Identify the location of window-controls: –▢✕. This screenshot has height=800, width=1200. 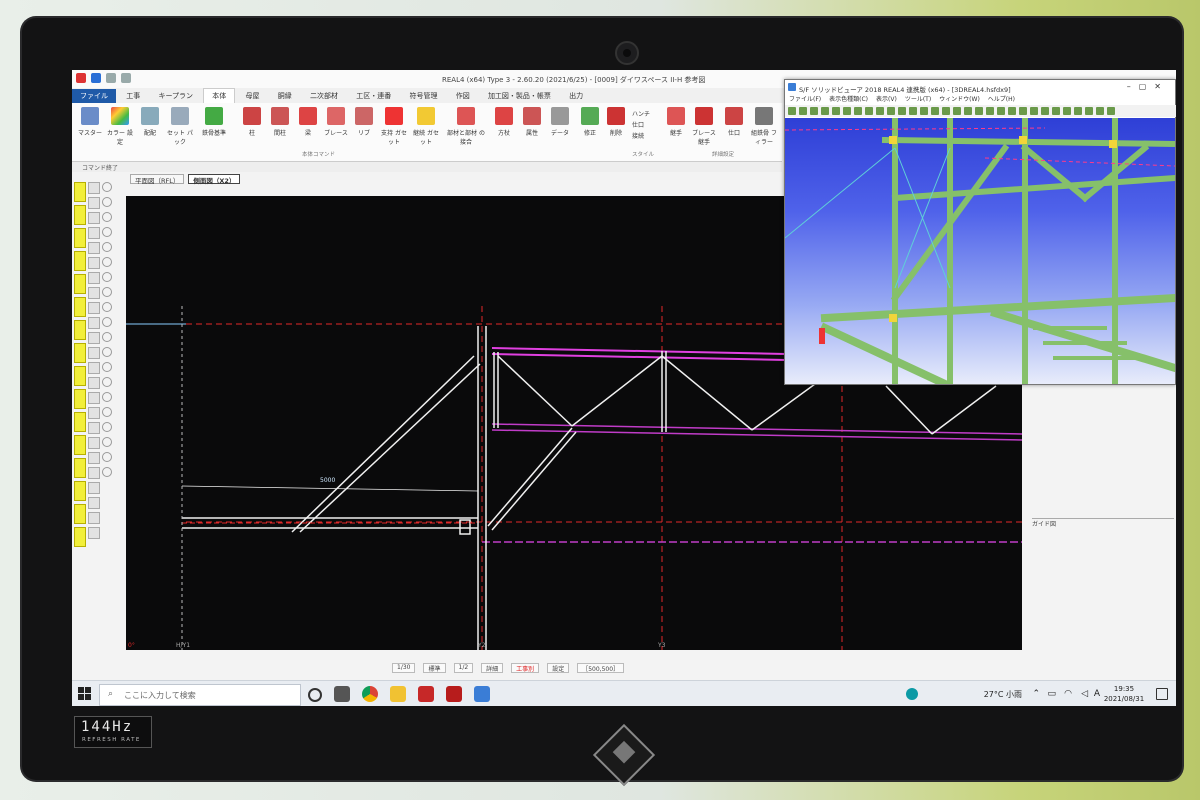
(1148, 86).